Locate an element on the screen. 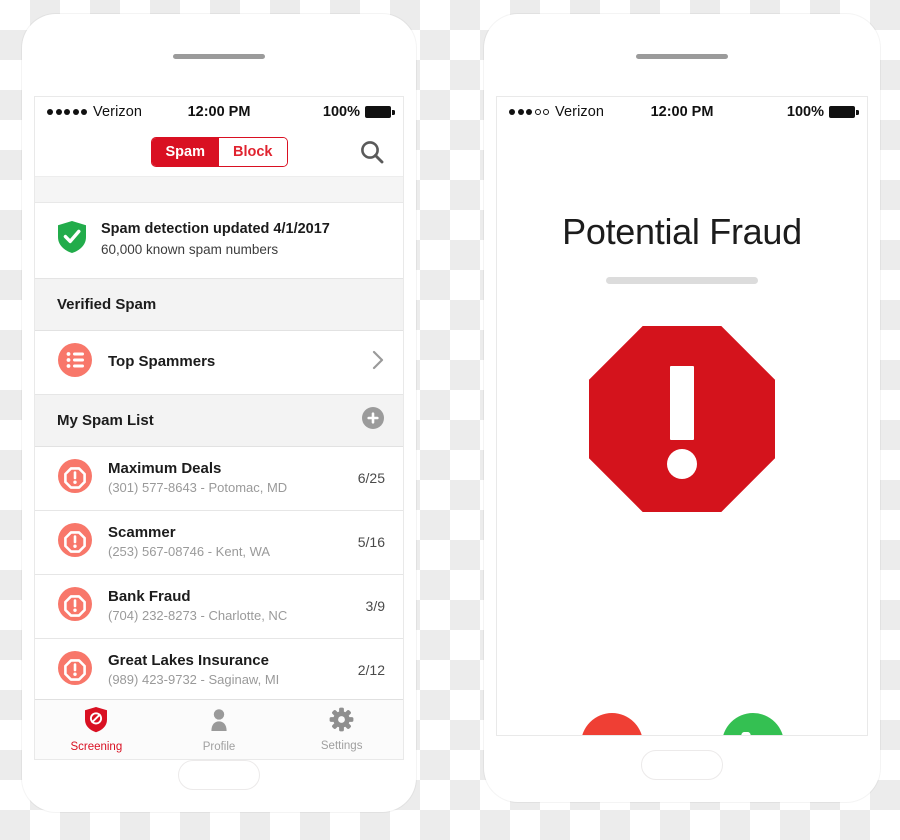 The width and height of the screenshot is (900, 840). list-item-top-spammers: Top Spammers is located at coordinates (219, 362).